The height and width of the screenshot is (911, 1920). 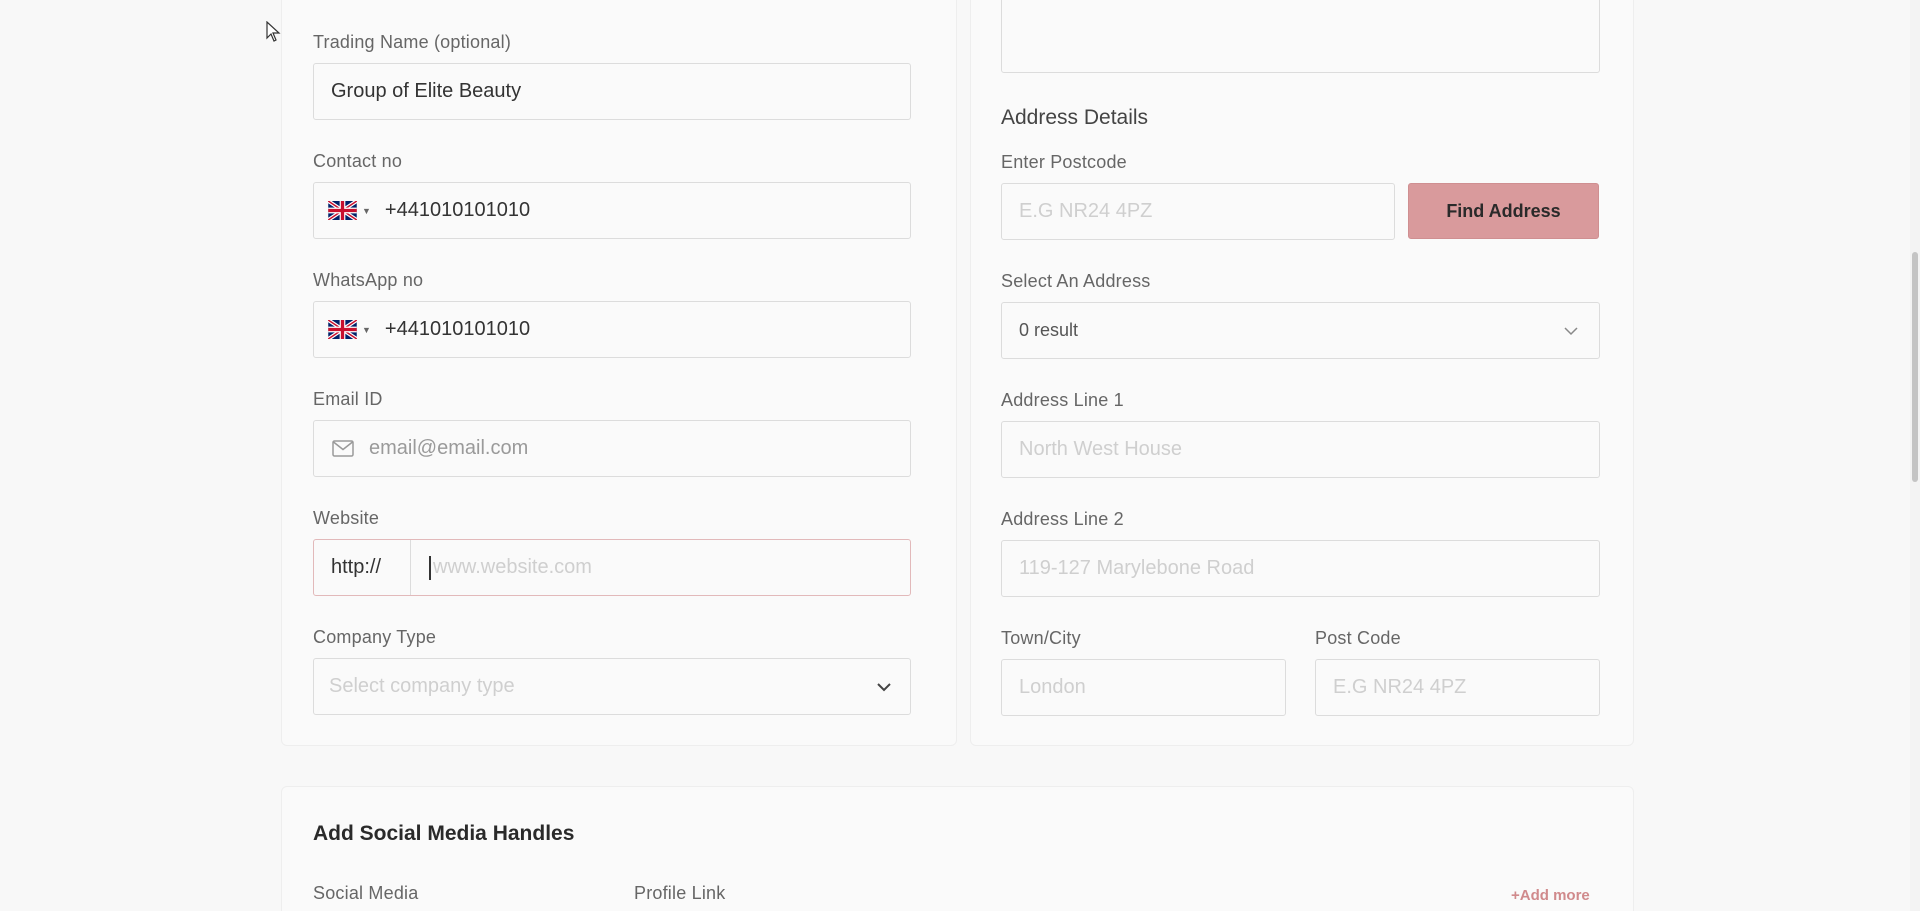 What do you see at coordinates (612, 329) in the screenshot?
I see `whatsapp-no-input: ▼ +441010101010` at bounding box center [612, 329].